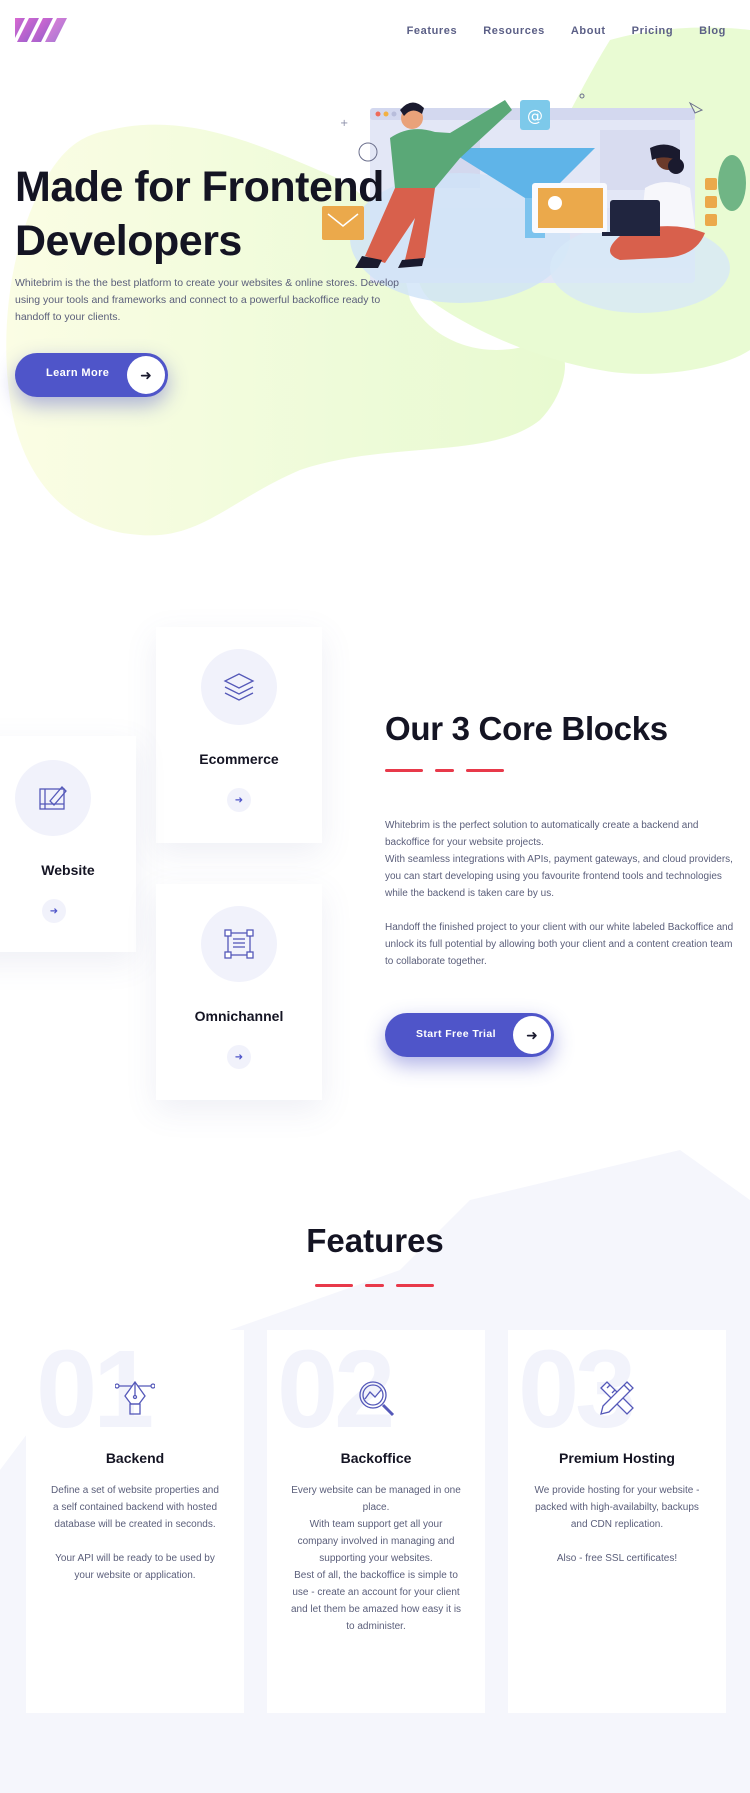 The width and height of the screenshot is (750, 1793). What do you see at coordinates (444, 770) in the screenshot?
I see `title-underline-decoration` at bounding box center [444, 770].